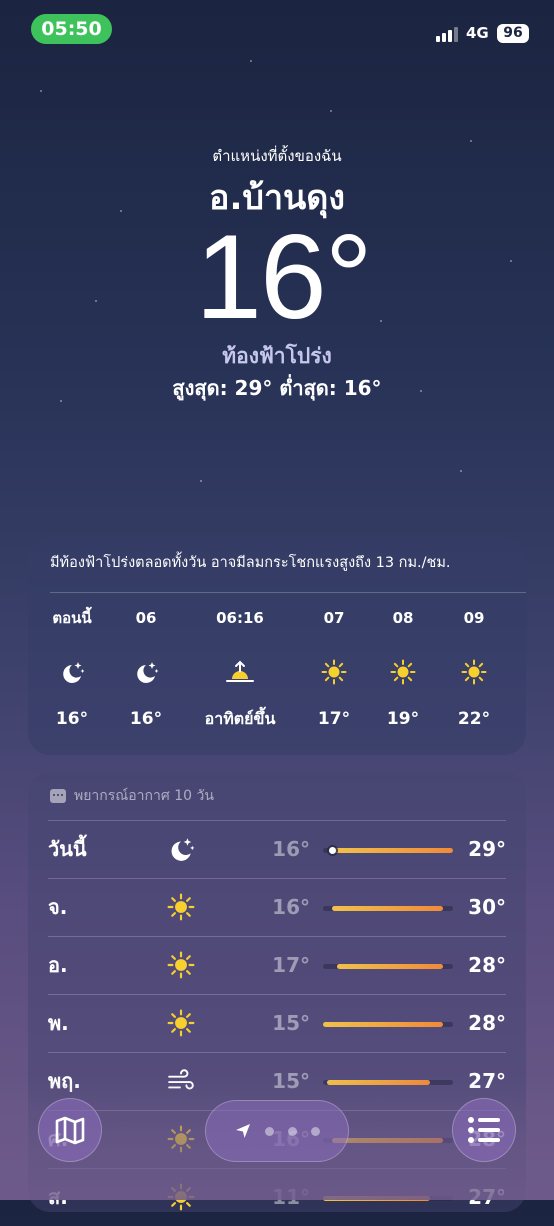  What do you see at coordinates (67, 849) in the screenshot?
I see `day-name: วันนี้` at bounding box center [67, 849].